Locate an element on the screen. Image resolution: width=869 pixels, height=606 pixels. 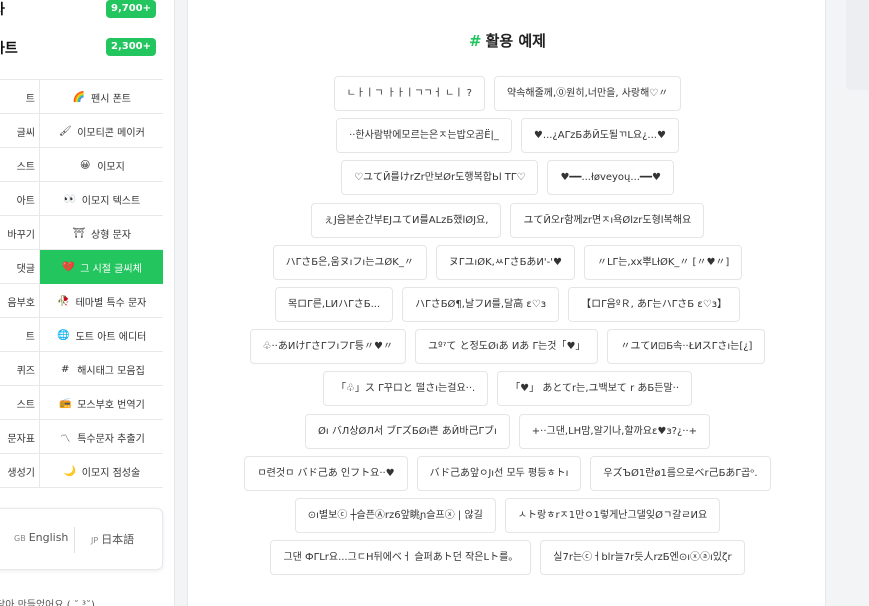
nav-item-right: 🌐 도트 아트 에디터 is located at coordinates (101, 335).